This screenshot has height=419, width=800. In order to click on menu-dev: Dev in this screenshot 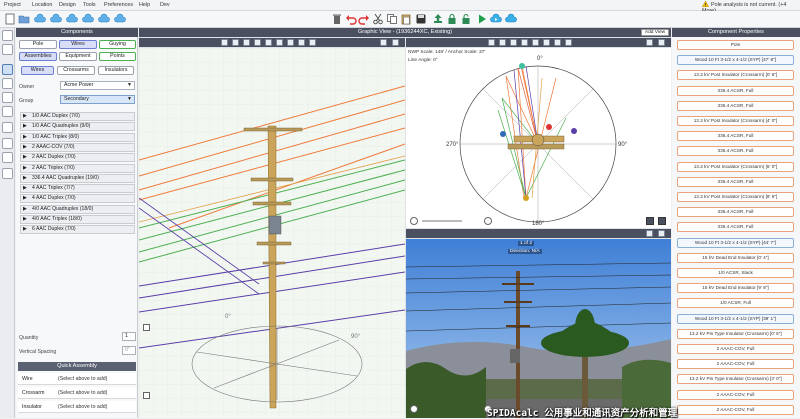, I will do `click(165, 5)`.